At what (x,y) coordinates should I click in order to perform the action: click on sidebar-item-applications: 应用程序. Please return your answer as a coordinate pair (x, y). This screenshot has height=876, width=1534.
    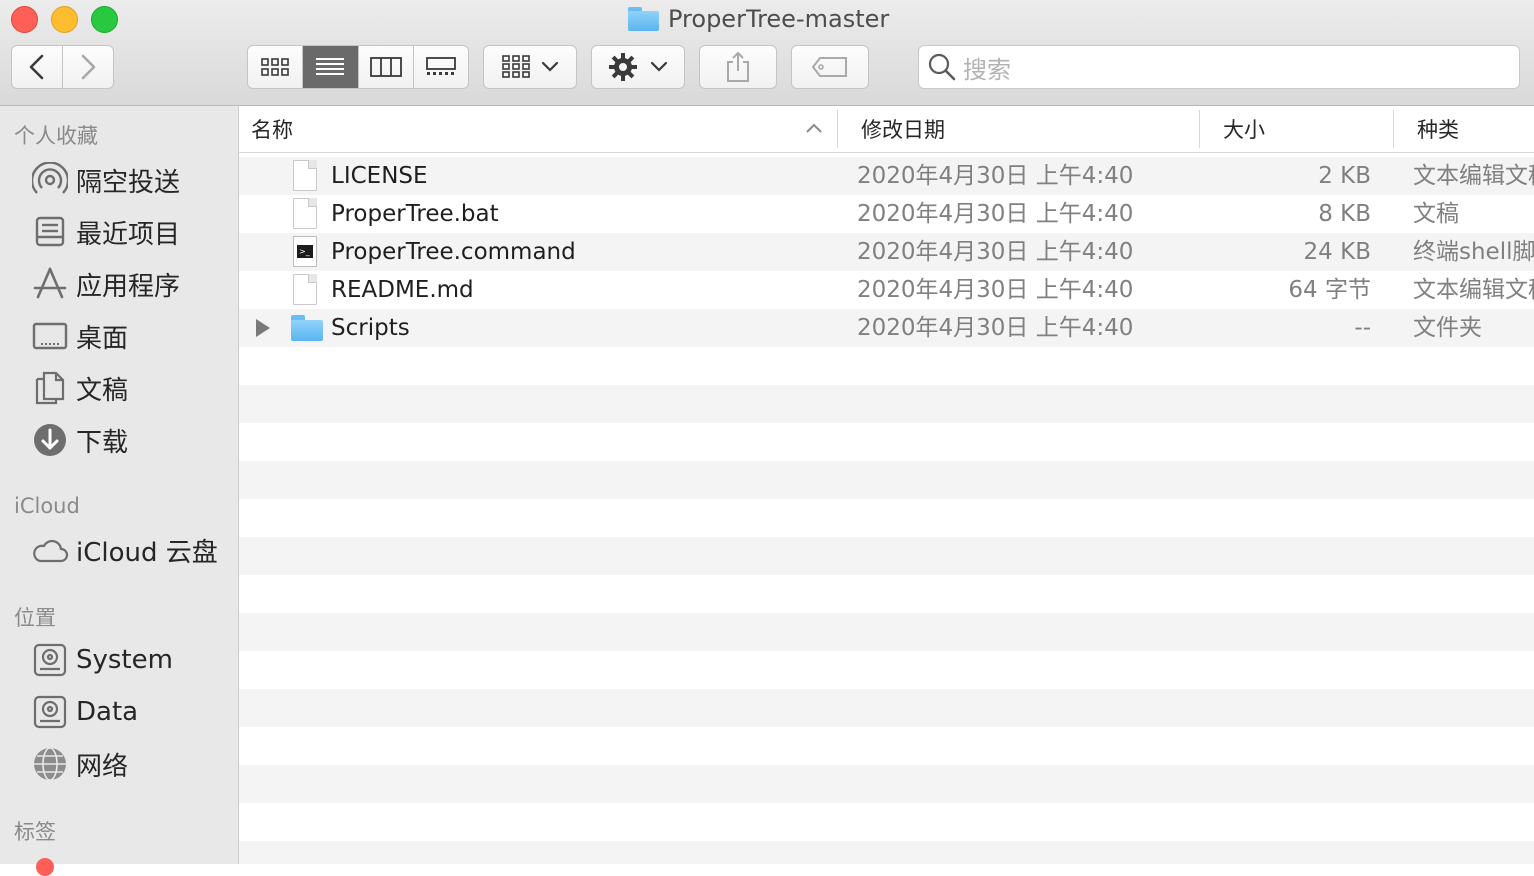
    Looking at the image, I should click on (105, 284).